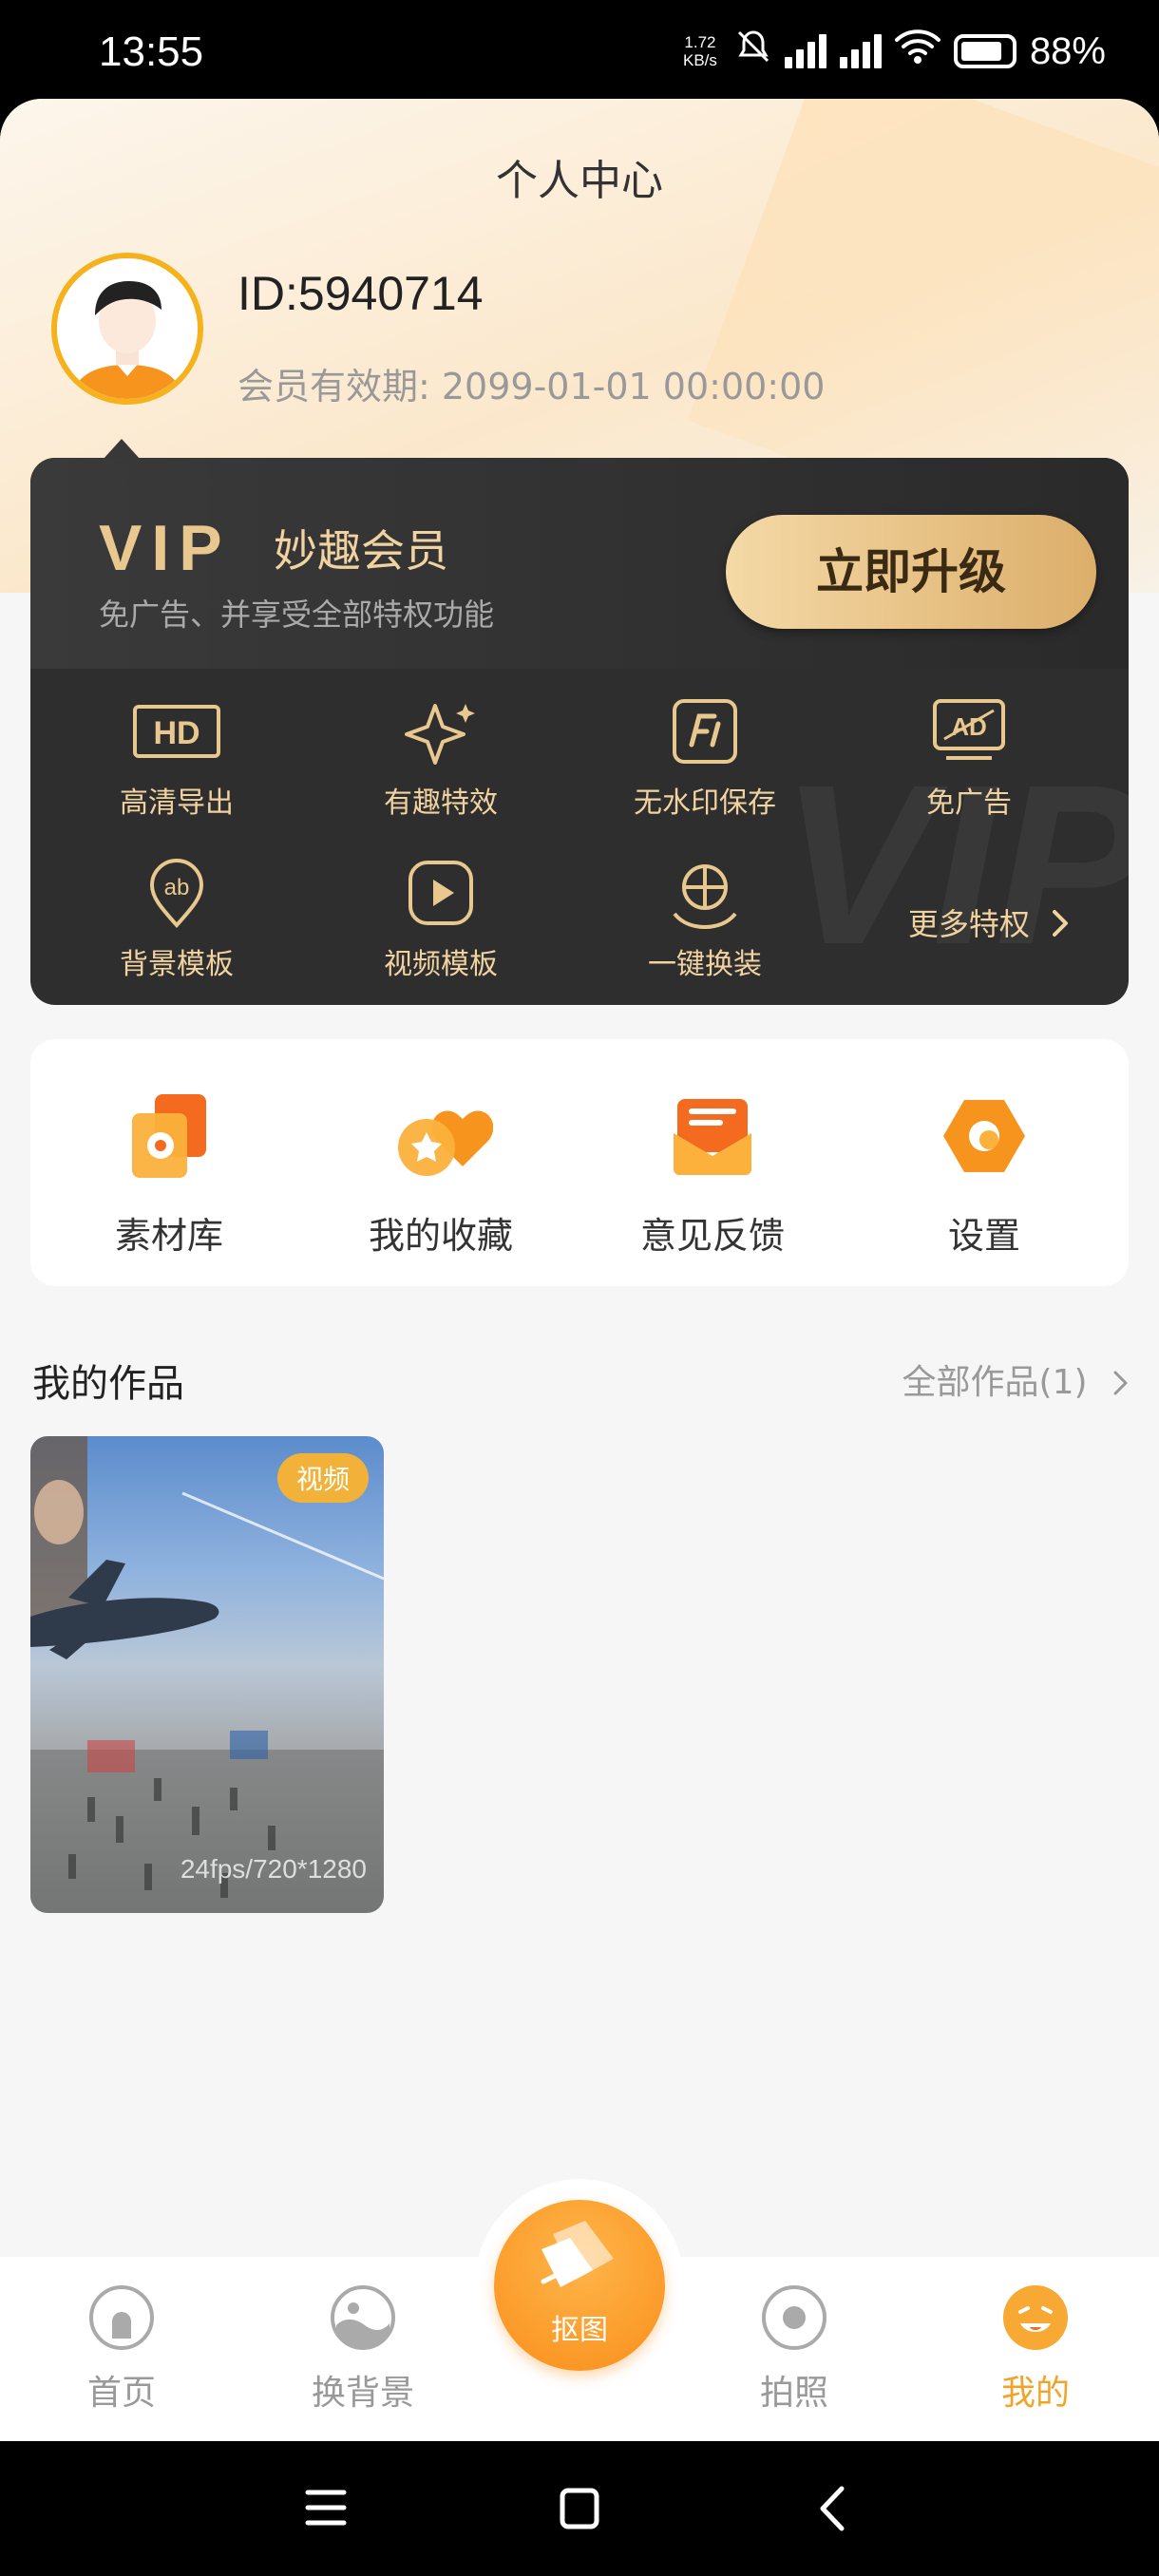  I want to click on status-icons: 1.72 KB/s 88%, so click(892, 51).